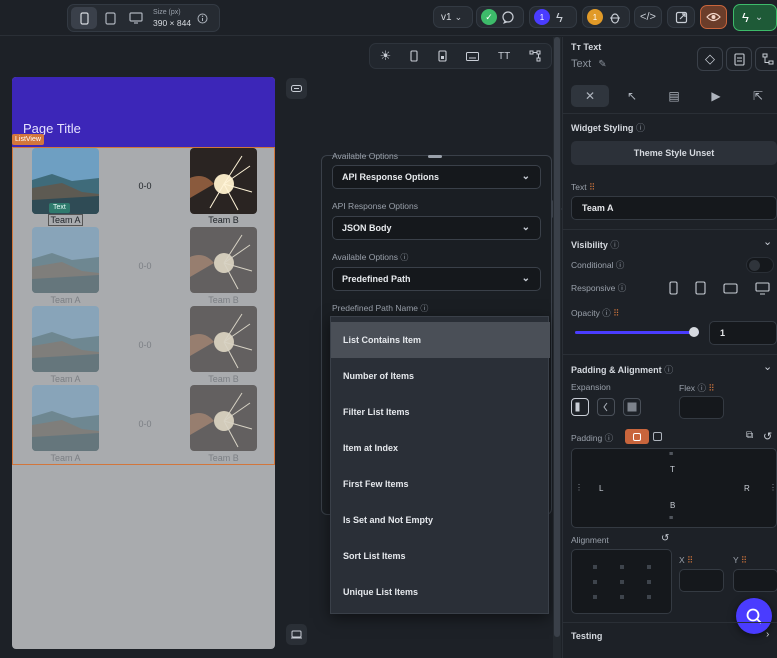 This screenshot has height=658, width=777. Describe the element at coordinates (590, 540) in the screenshot. I see `alignment-label: Alignment` at that location.